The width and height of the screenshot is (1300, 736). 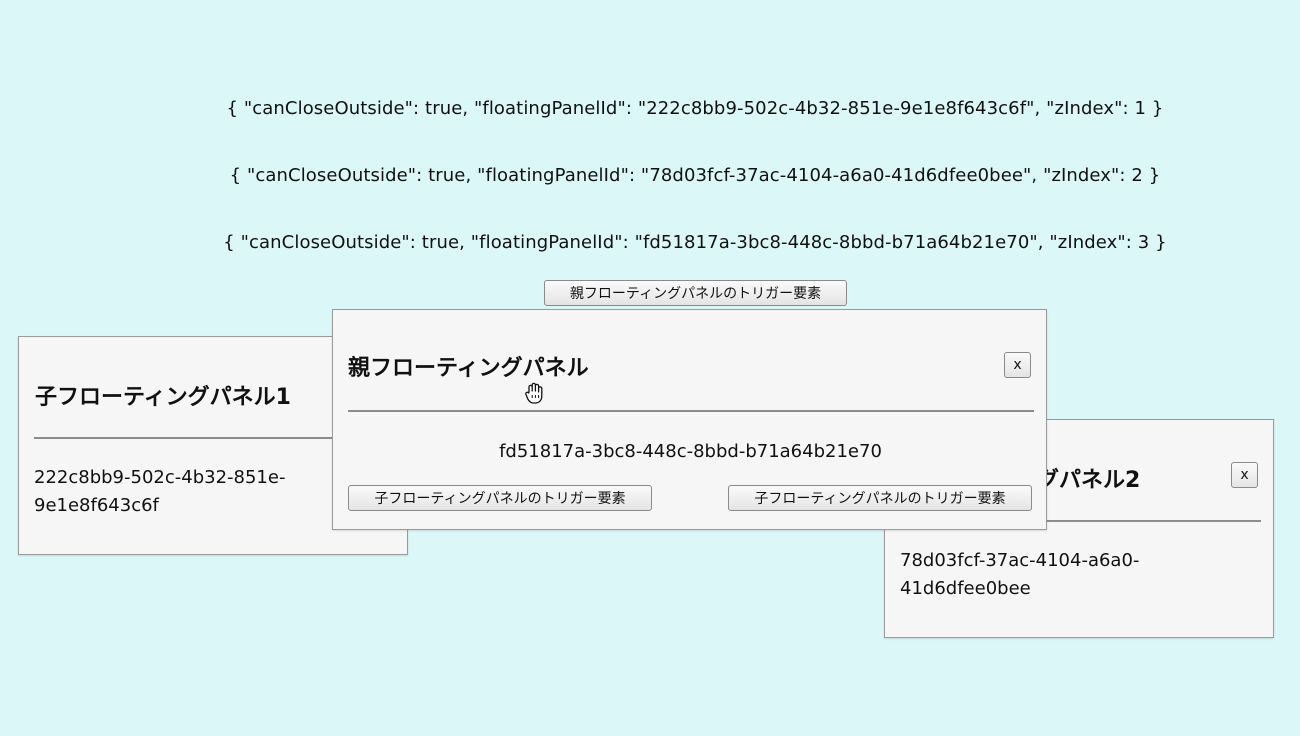 I want to click on child-panel-1-id: 222c8bb9-502c-4b32-851e- 9e1e8f643c6f, so click(x=159, y=492).